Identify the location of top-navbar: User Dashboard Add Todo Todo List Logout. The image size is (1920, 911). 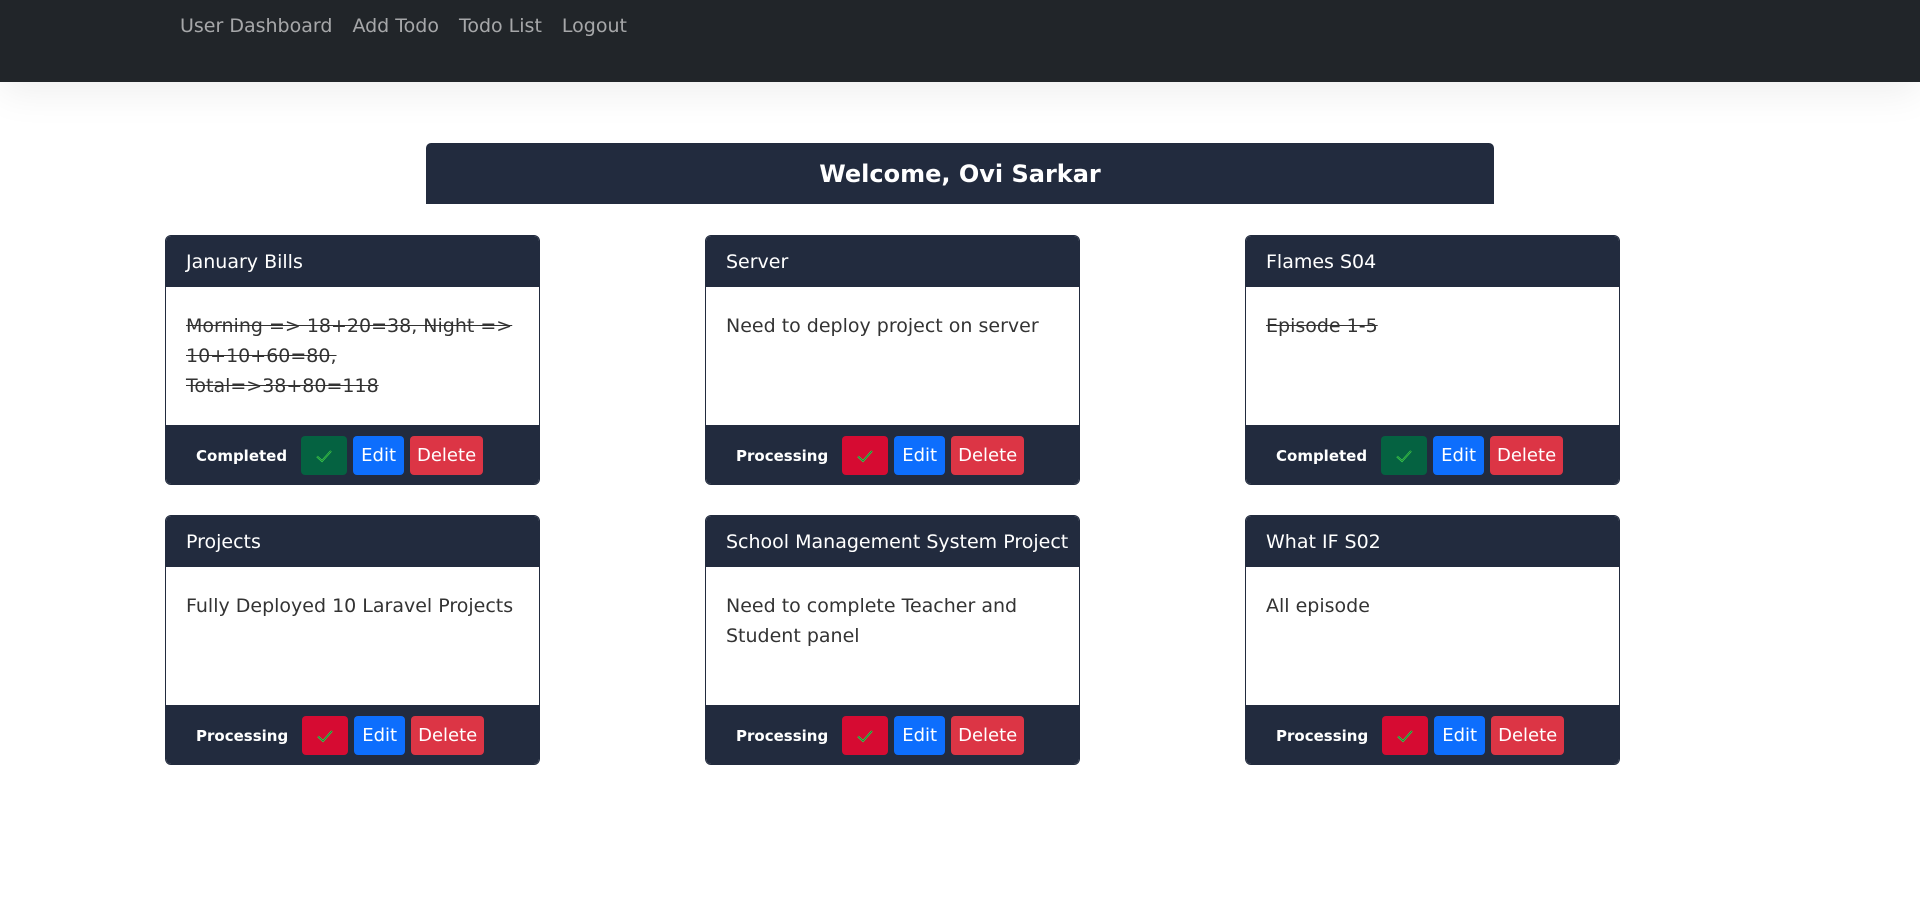
(960, 41).